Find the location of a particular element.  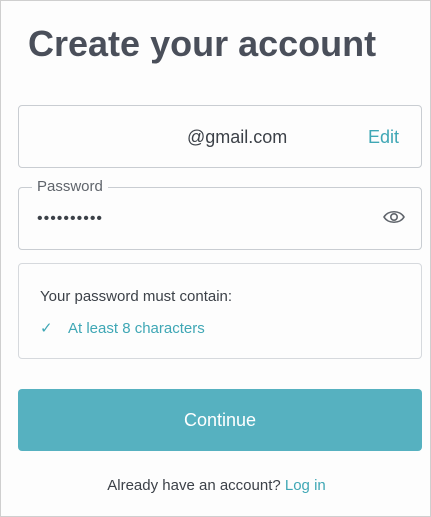

continue-button: Continue is located at coordinates (220, 420).